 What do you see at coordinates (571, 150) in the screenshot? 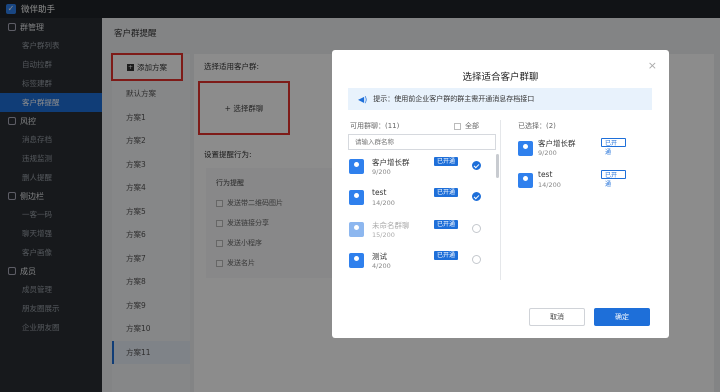
I see `selected-group-item: 客户增长群 9/200 已开通` at bounding box center [571, 150].